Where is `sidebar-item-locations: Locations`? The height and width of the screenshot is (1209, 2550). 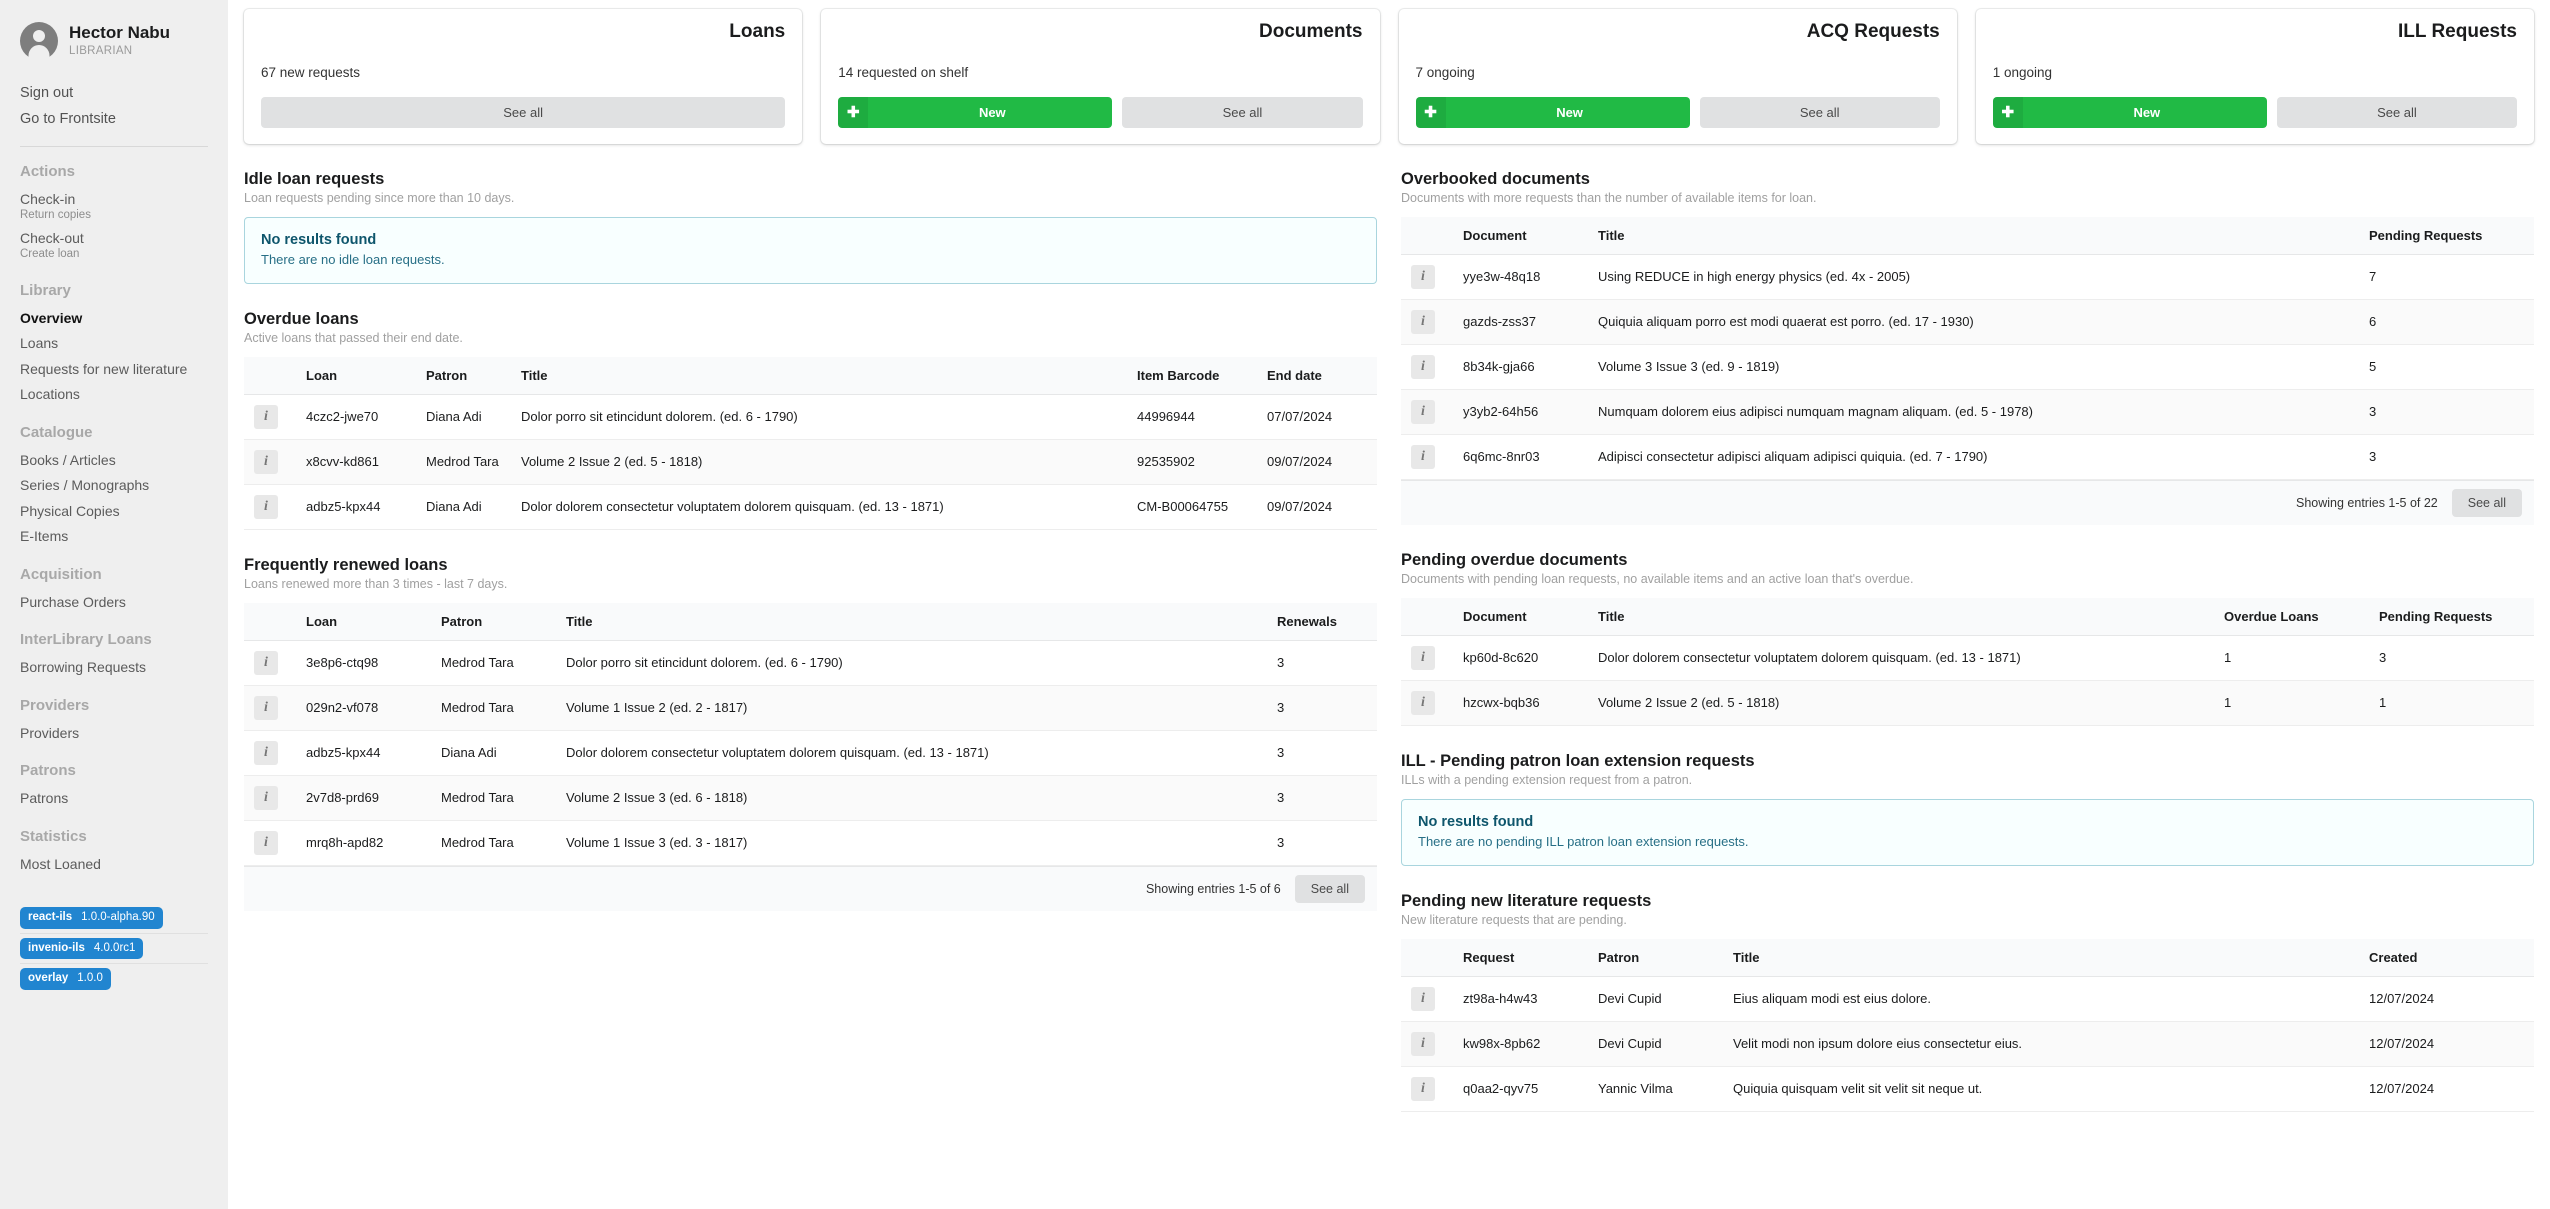
sidebar-item-locations: Locations is located at coordinates (114, 395).